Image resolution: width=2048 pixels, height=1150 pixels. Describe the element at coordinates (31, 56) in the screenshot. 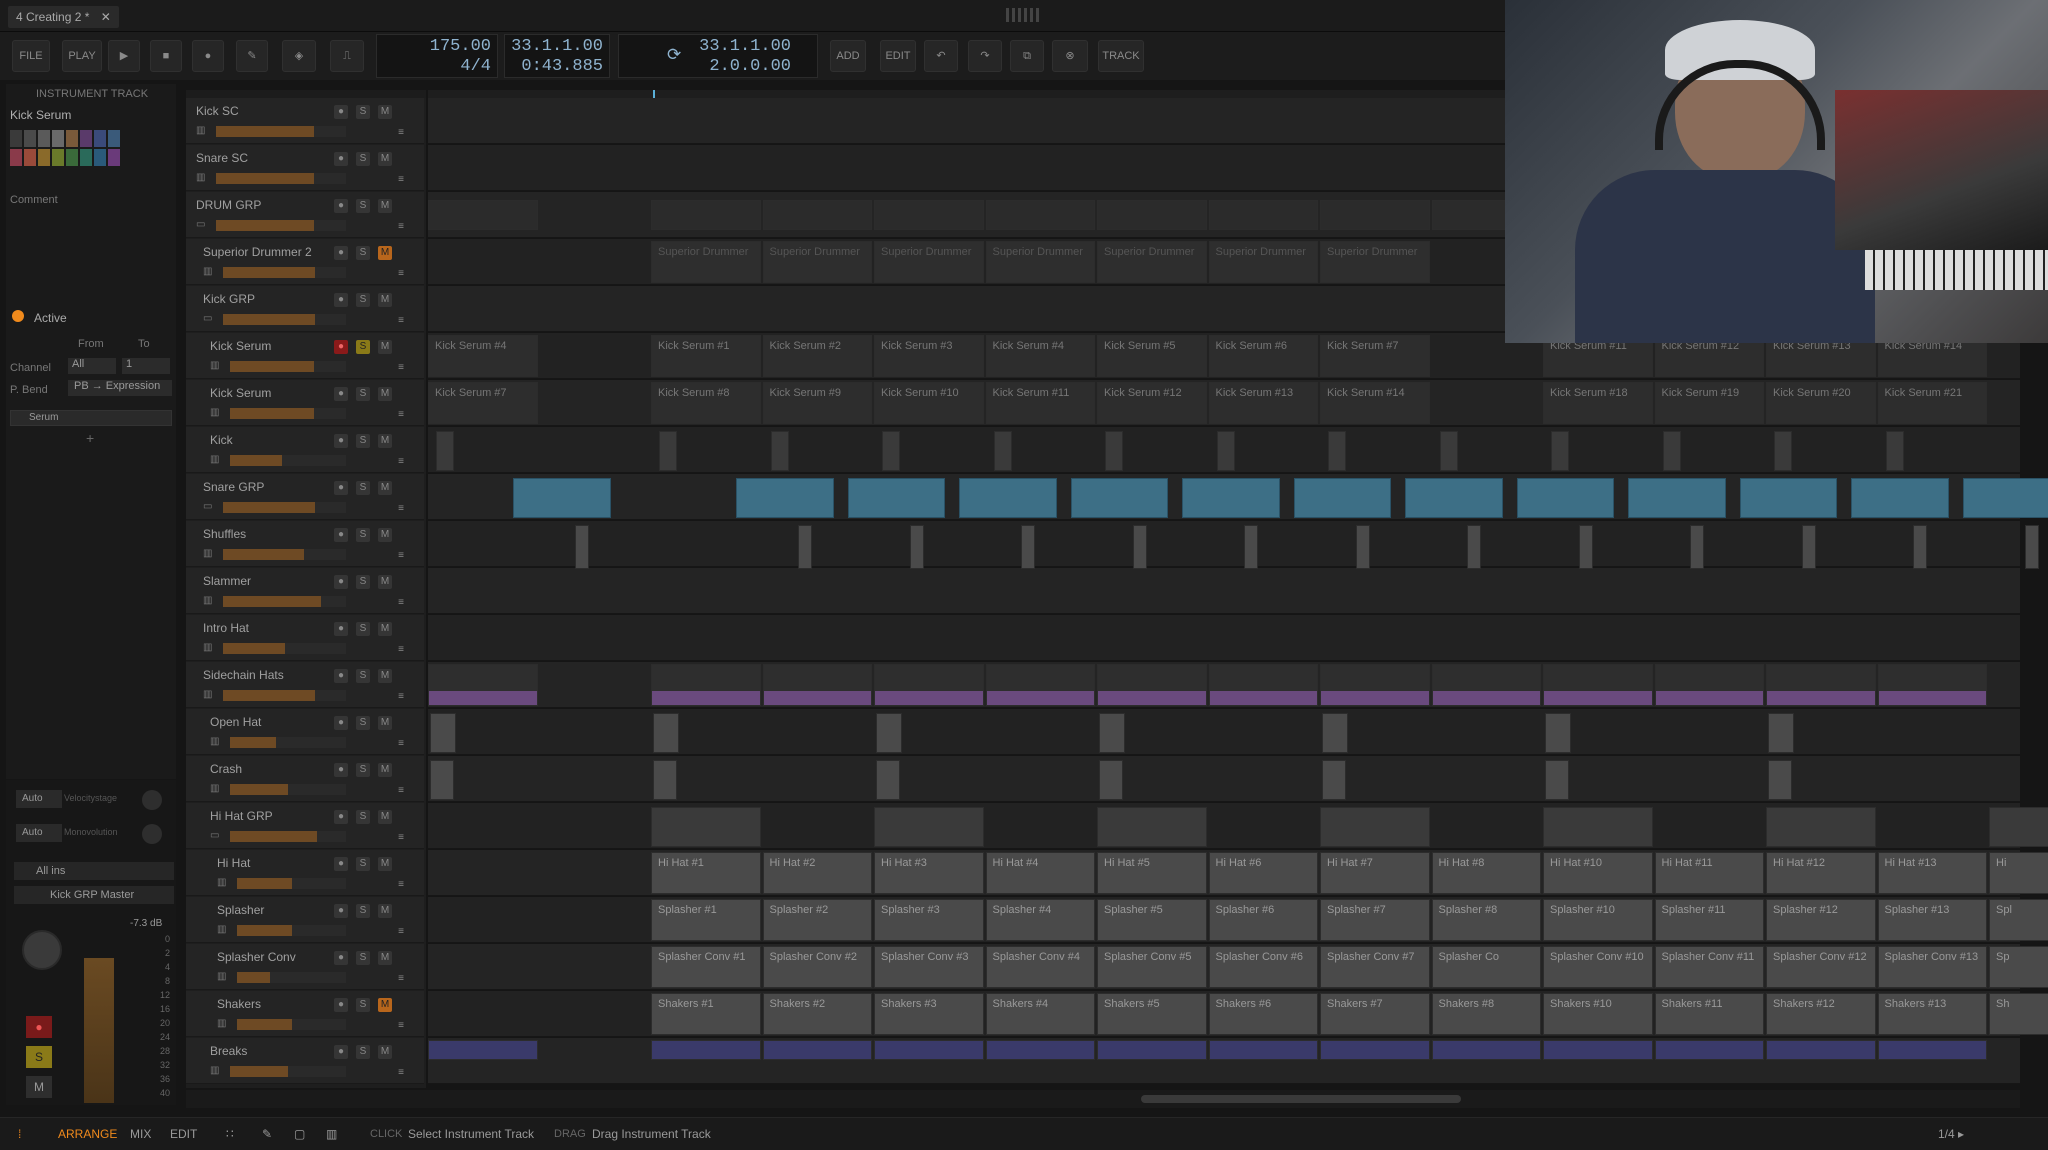

I see `file-button: FILE` at that location.